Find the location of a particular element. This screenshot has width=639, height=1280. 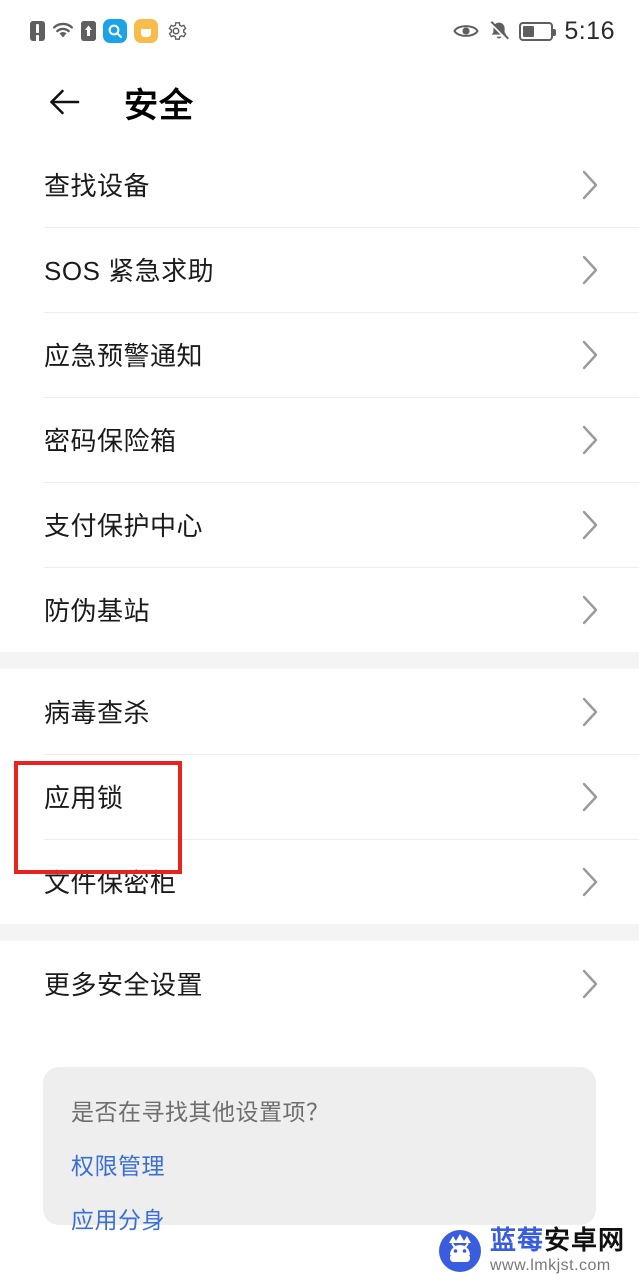

status-bar-left-icons is located at coordinates (108, 31).